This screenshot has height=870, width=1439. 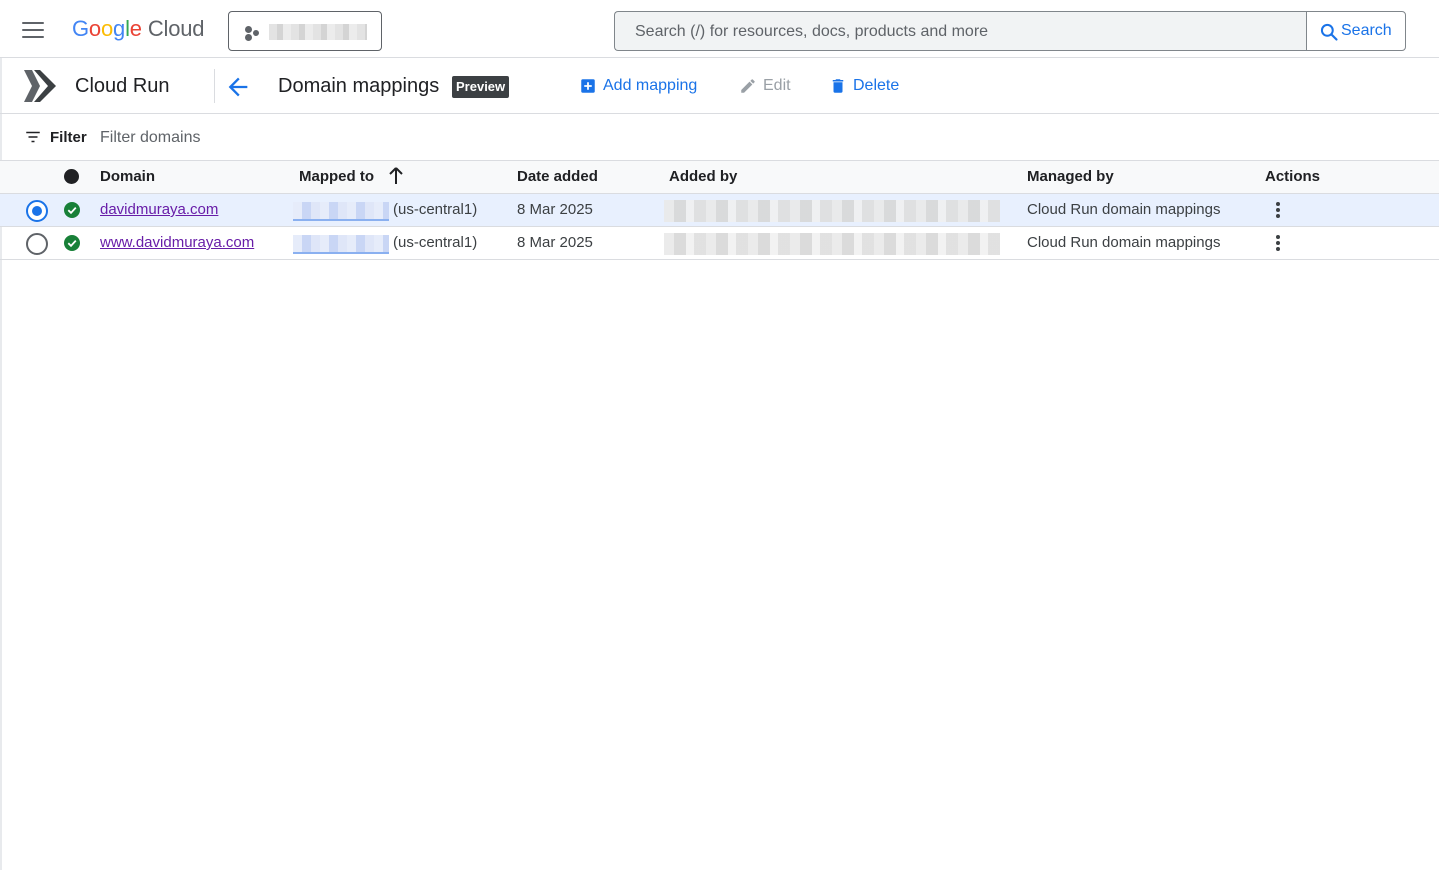 What do you see at coordinates (127, 176) in the screenshot?
I see `column-header-domain: Domain` at bounding box center [127, 176].